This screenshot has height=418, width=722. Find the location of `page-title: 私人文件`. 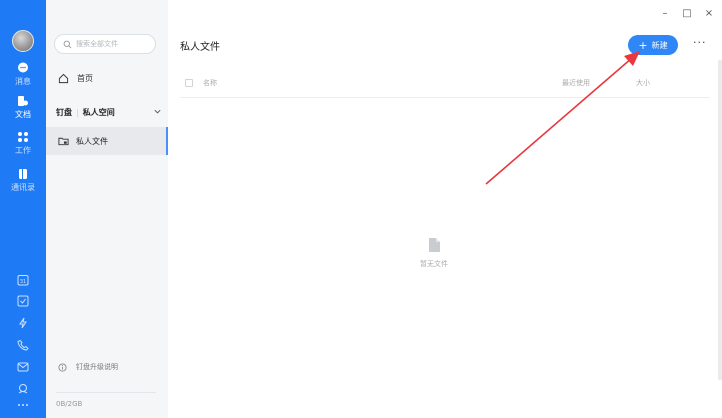

page-title: 私人文件 is located at coordinates (200, 47).